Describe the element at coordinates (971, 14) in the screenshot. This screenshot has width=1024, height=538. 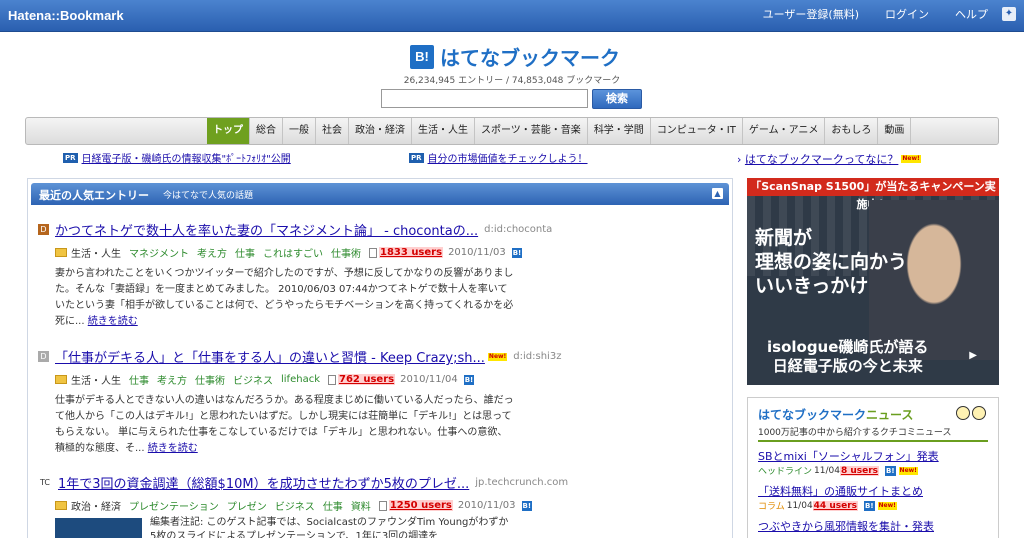
I see `help-link: ヘルプ` at that location.